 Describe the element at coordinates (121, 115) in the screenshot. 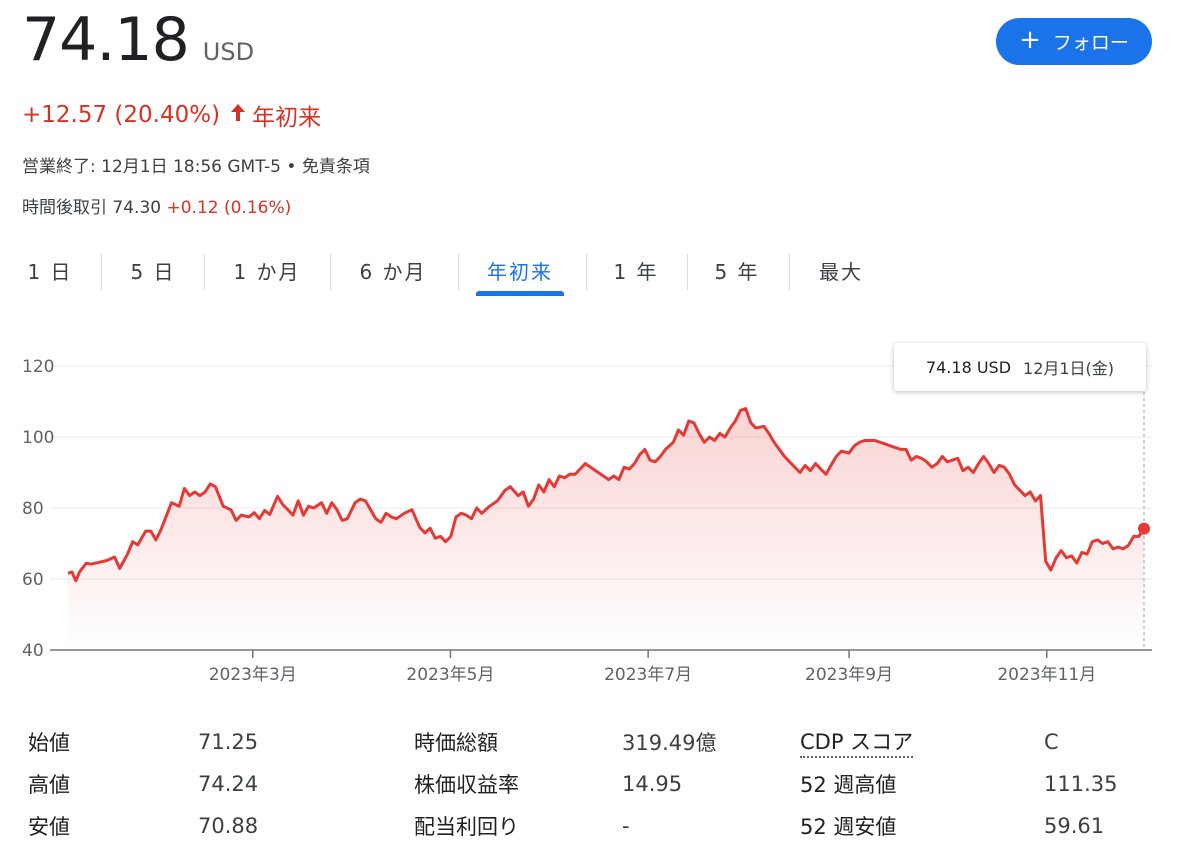

I see `change-value: +12.57 (20.40%)` at that location.